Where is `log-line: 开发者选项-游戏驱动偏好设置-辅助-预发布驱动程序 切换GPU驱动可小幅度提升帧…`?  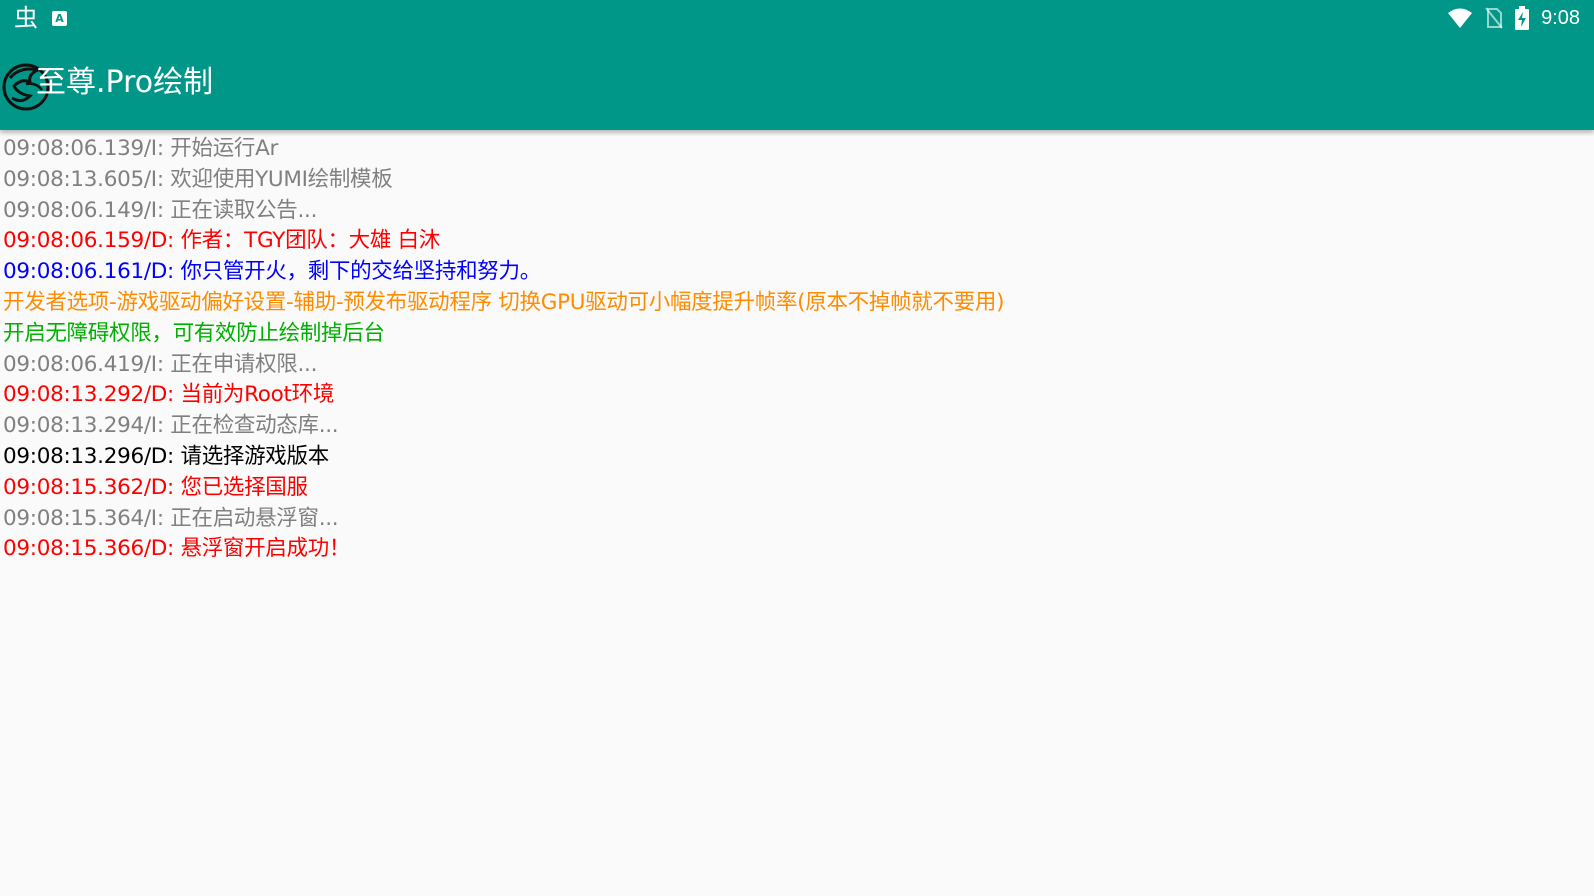 log-line: 开发者选项-游戏驱动偏好设置-辅助-预发布驱动程序 切换GPU驱动可小幅度提升帧… is located at coordinates (504, 302).